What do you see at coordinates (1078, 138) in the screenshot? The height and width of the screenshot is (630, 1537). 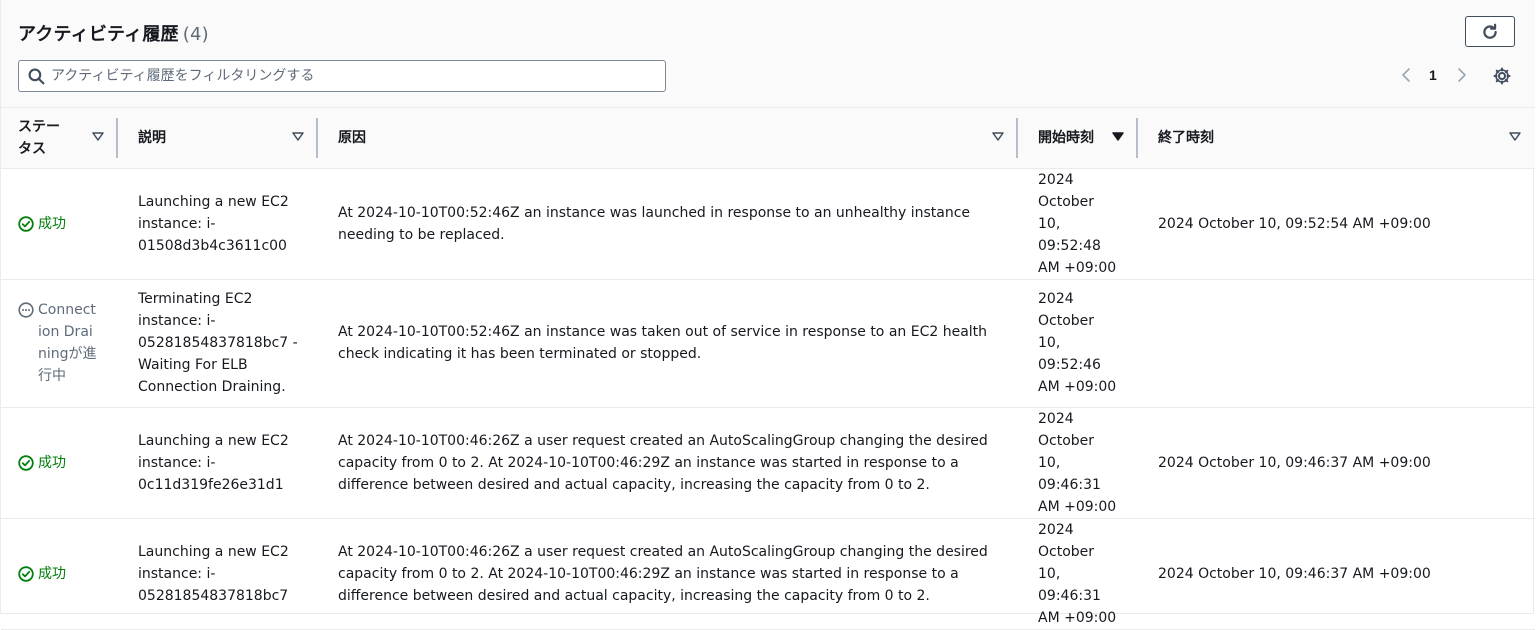 I see `column-header-start-time: 開始時刻` at bounding box center [1078, 138].